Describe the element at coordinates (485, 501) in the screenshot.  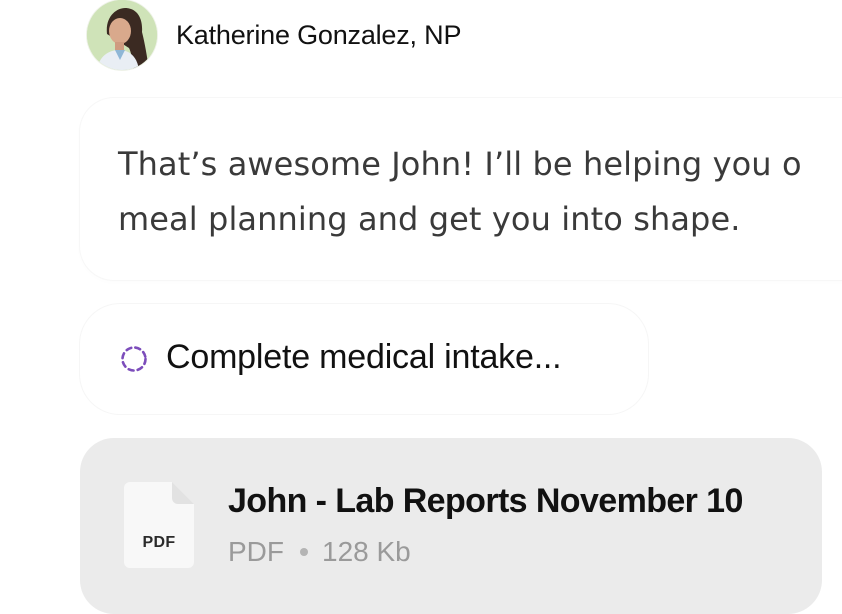
I see `file-name: John - Lab Reports November 10` at that location.